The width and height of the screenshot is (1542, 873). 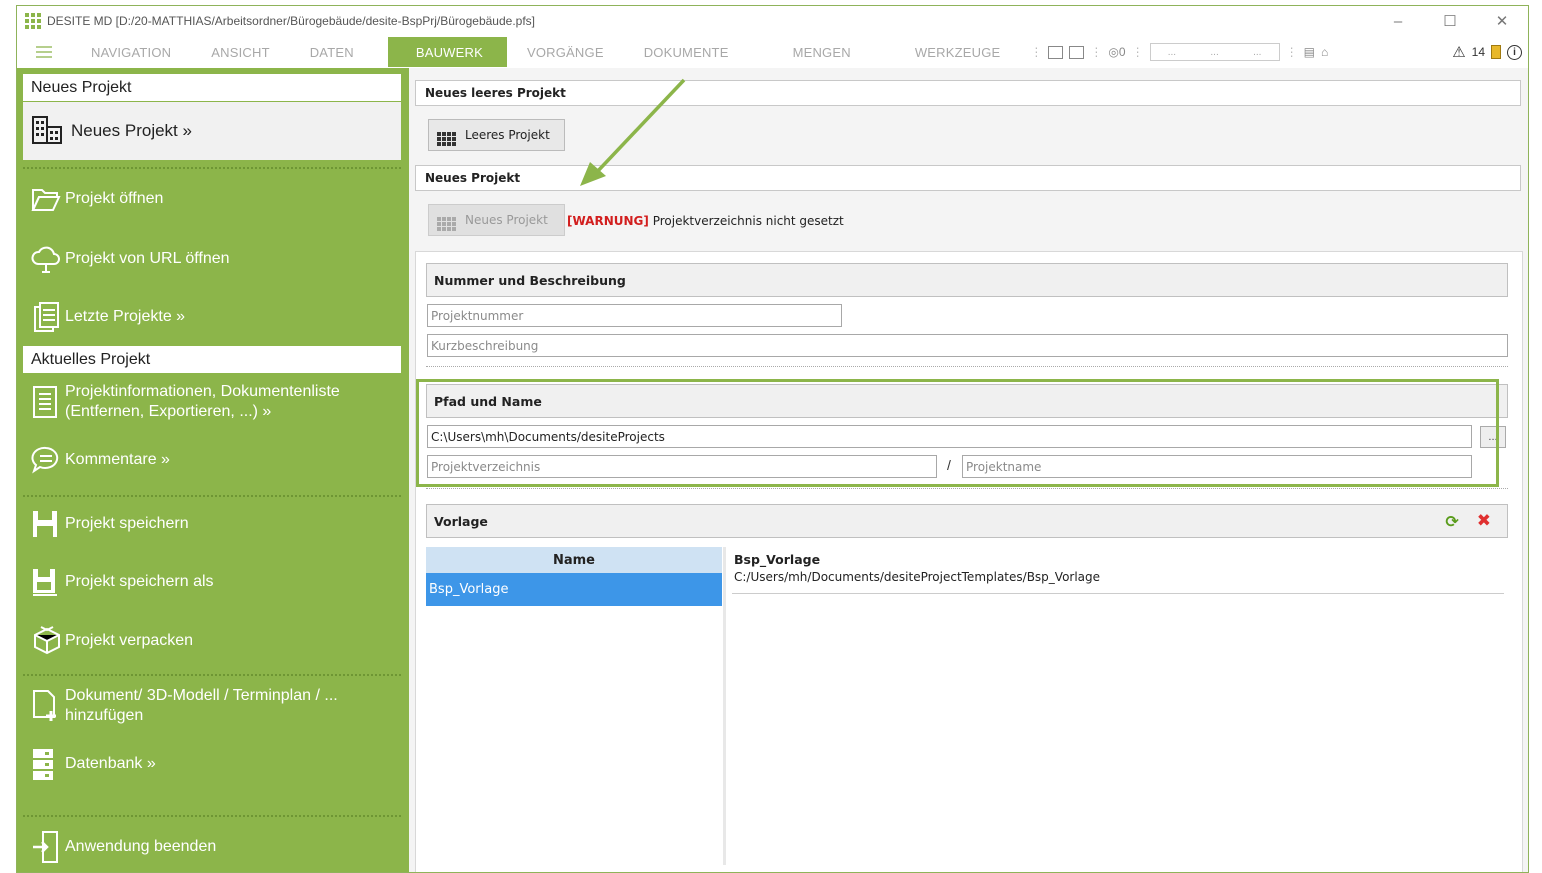 What do you see at coordinates (212, 359) in the screenshot?
I see `sidebar-header-current: Aktuelles Projekt` at bounding box center [212, 359].